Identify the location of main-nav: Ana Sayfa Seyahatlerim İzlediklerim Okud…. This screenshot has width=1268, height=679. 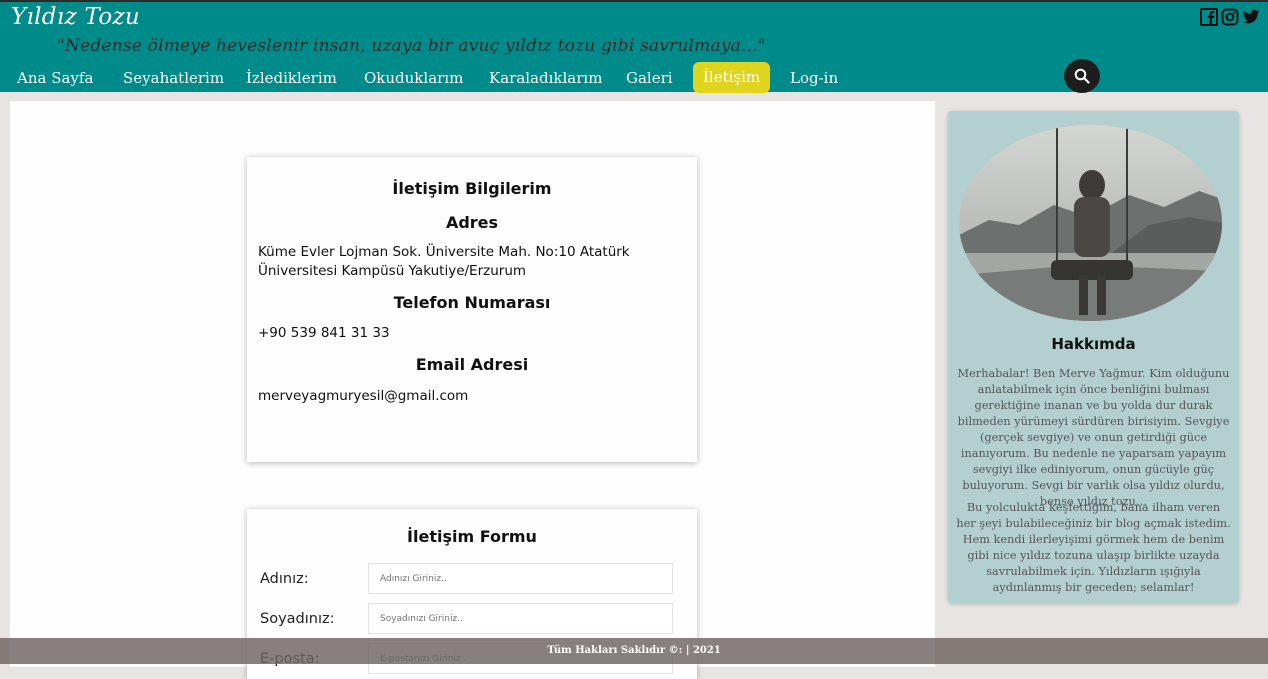
(530, 78).